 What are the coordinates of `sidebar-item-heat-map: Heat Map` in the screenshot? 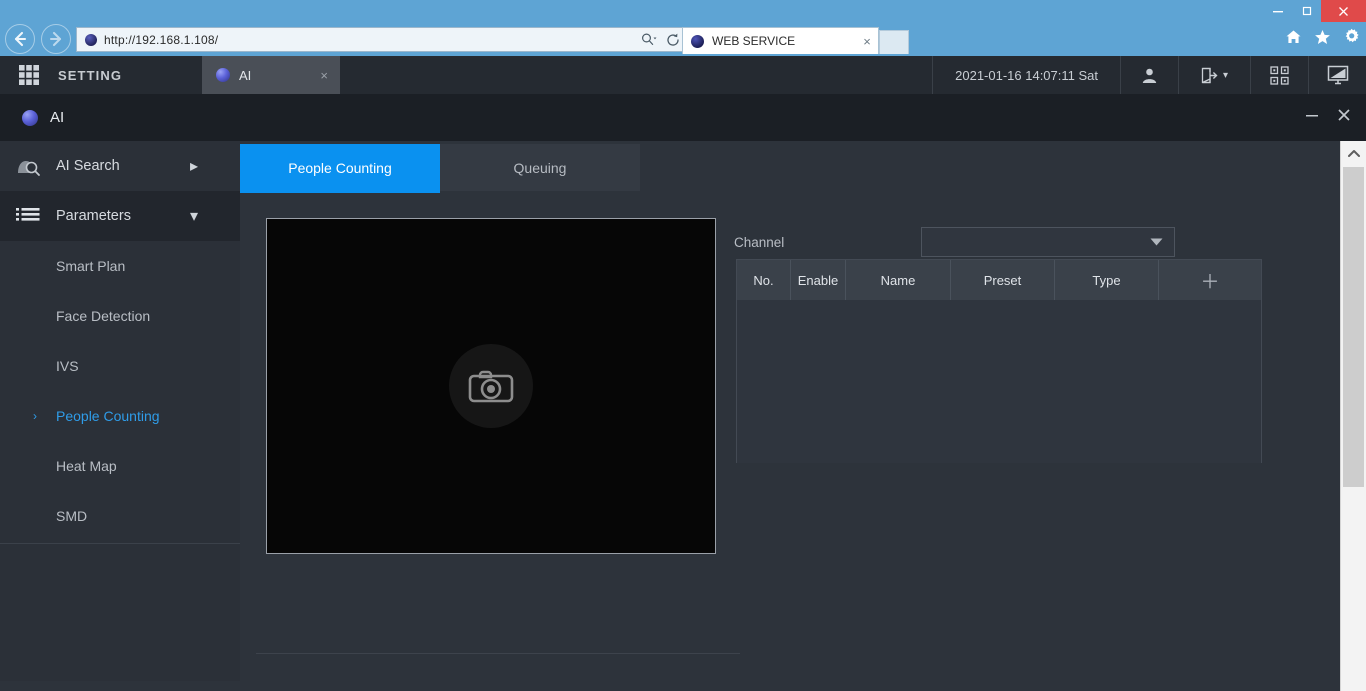 It's located at (120, 466).